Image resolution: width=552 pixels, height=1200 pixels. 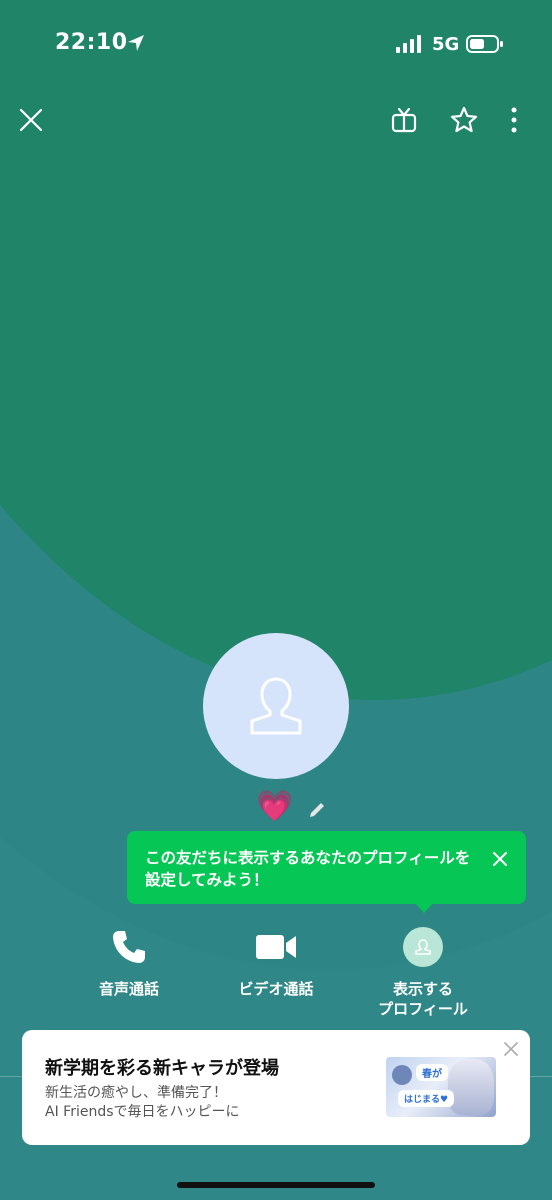 What do you see at coordinates (441, 1087) in the screenshot?
I see `ad-thumbnail: 春が はじまる♥` at bounding box center [441, 1087].